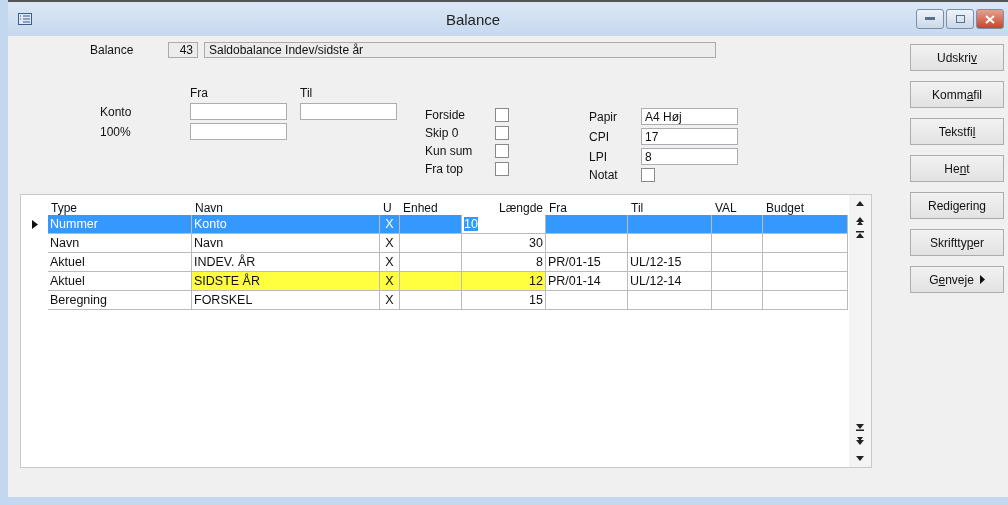 The image size is (1008, 505). Describe the element at coordinates (286, 262) in the screenshot. I see `table-cell: INDEV. ÅR` at that location.